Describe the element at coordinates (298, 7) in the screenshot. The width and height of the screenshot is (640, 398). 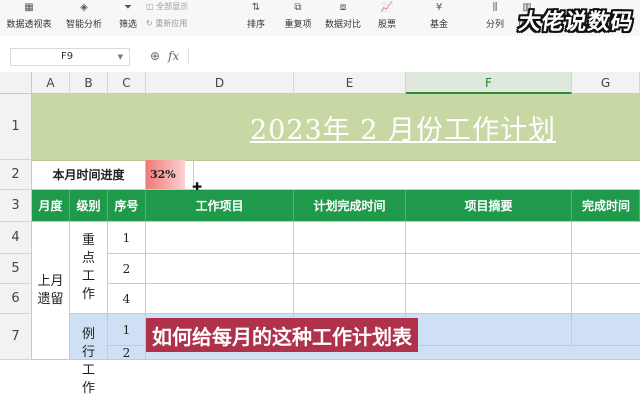
I see `duplicate-icon: ⧉` at that location.